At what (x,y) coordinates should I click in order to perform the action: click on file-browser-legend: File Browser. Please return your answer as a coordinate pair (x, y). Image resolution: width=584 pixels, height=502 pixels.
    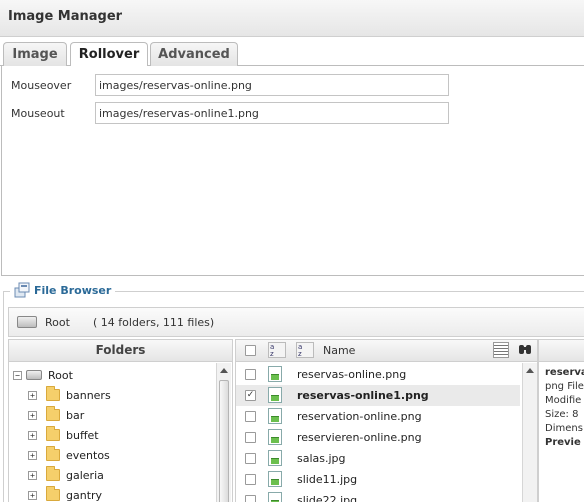
    Looking at the image, I should click on (63, 290).